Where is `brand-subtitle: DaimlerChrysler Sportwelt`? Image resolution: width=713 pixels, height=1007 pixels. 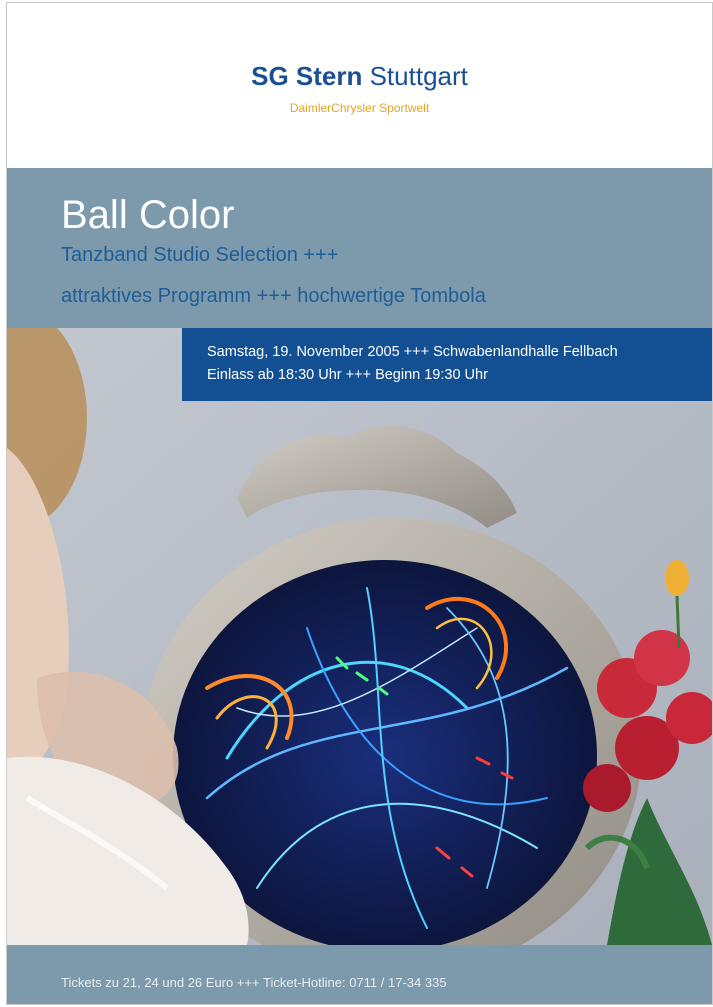
brand-subtitle: DaimlerChrysler Sportwelt is located at coordinates (359, 108).